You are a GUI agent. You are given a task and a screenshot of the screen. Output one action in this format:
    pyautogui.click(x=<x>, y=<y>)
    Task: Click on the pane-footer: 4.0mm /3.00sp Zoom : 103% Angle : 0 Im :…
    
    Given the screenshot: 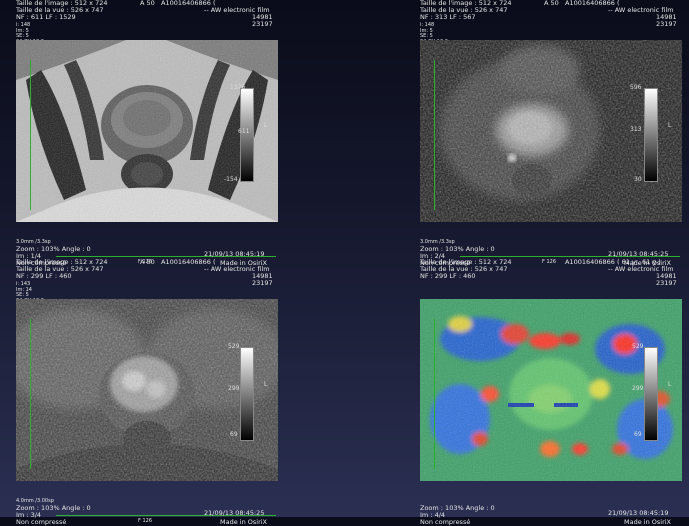 What is the action you would take?
    pyautogui.click(x=147, y=508)
    